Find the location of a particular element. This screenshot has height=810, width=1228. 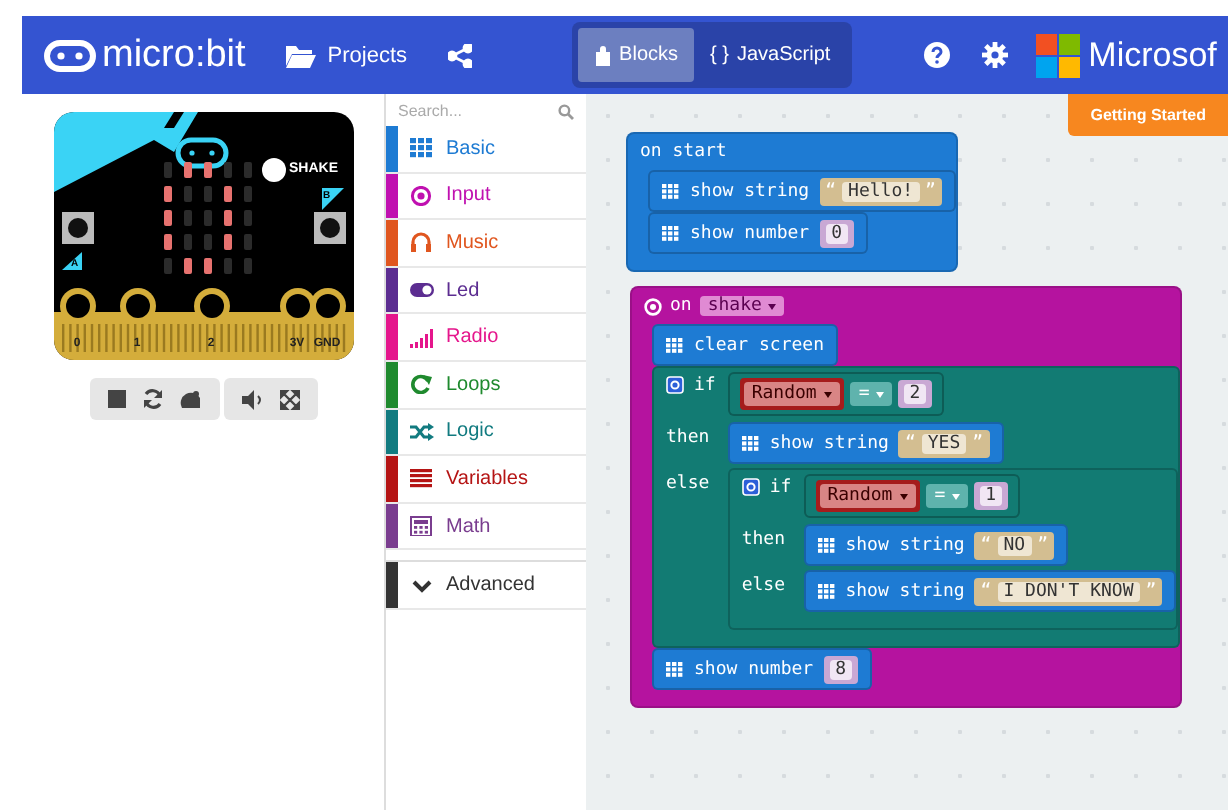

advanced-item: Advanced is located at coordinates (486, 585).